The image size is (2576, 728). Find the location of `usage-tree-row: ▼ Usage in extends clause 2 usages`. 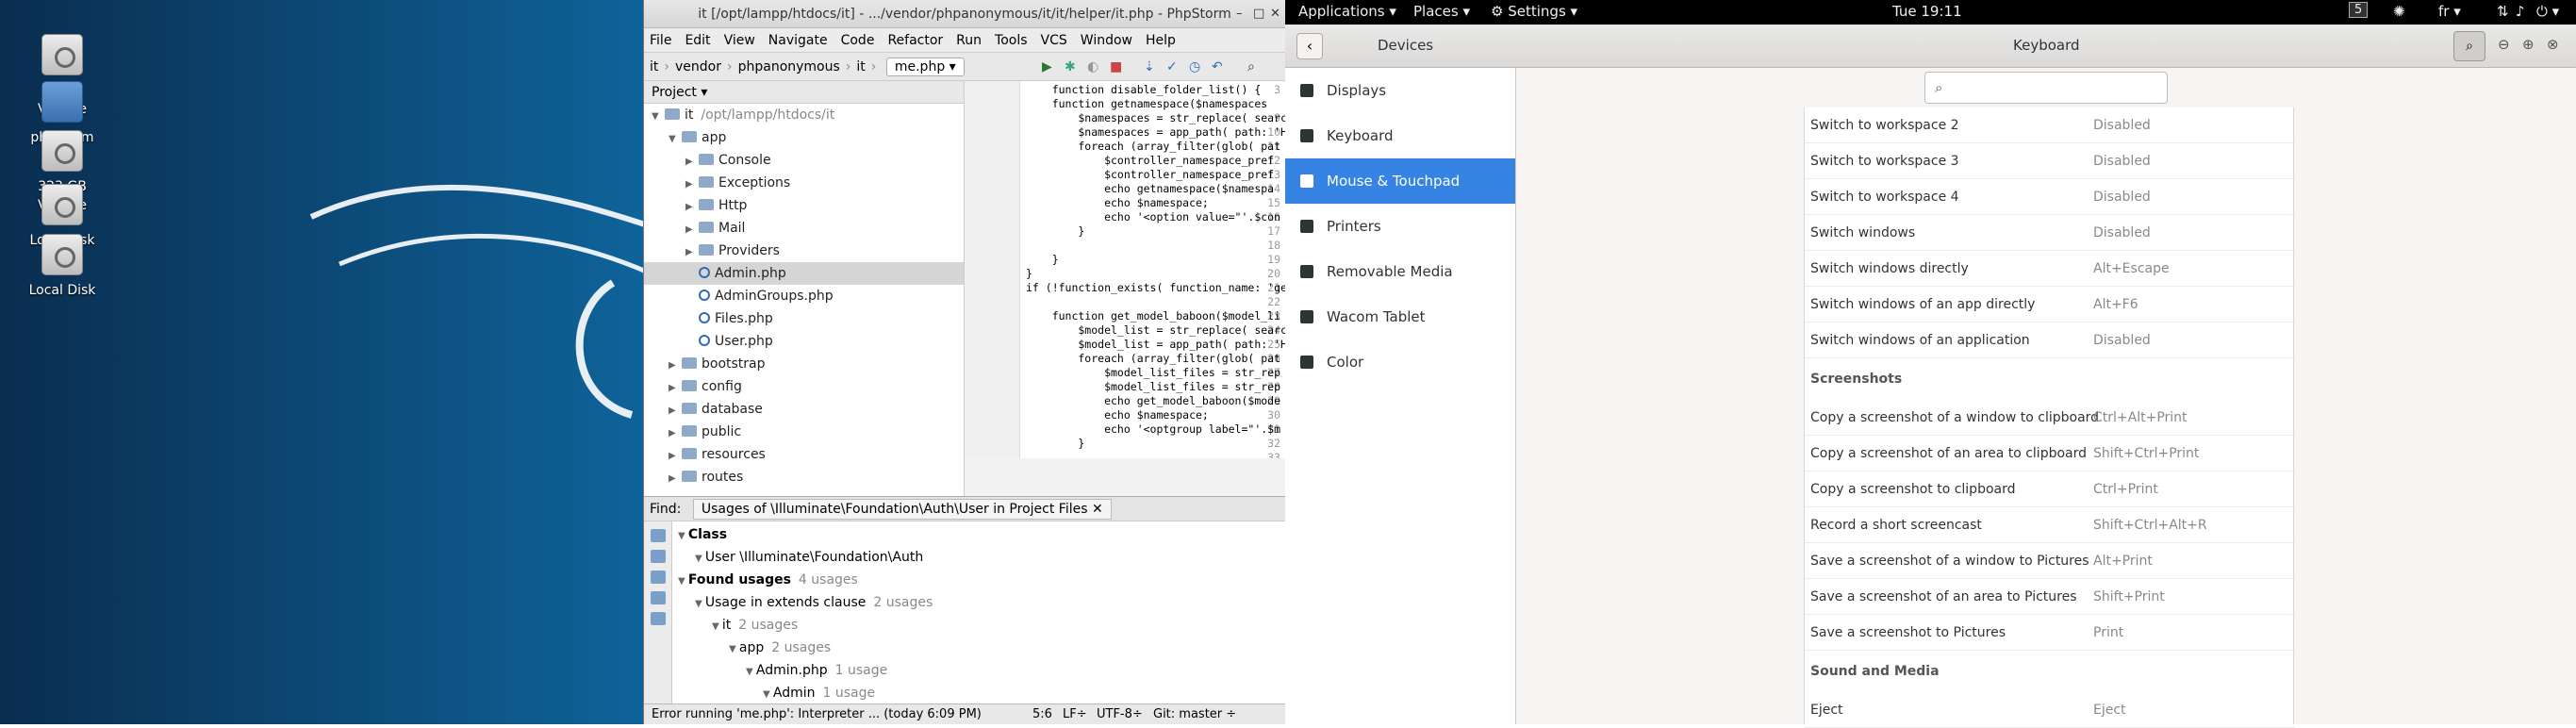

usage-tree-row: ▼ Usage in extends clause 2 usages is located at coordinates (814, 602).